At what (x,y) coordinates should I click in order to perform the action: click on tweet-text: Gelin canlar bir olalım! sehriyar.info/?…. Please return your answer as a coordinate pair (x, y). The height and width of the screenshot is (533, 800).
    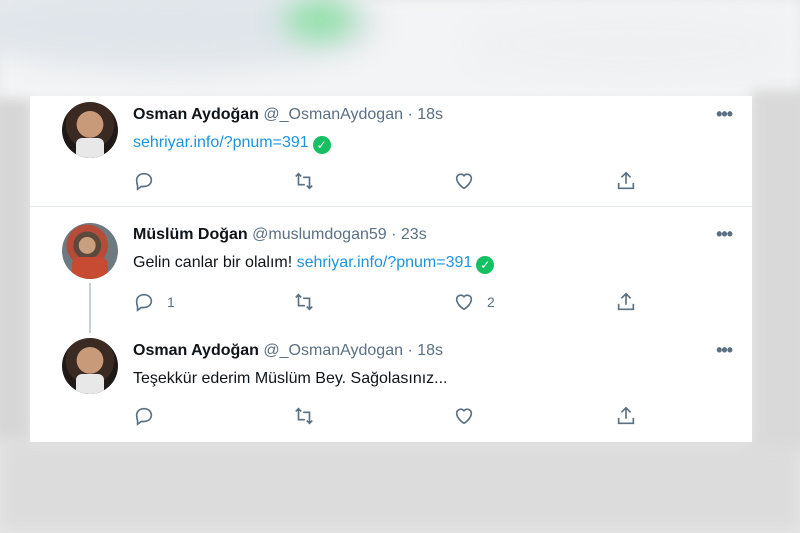
    Looking at the image, I should click on (314, 264).